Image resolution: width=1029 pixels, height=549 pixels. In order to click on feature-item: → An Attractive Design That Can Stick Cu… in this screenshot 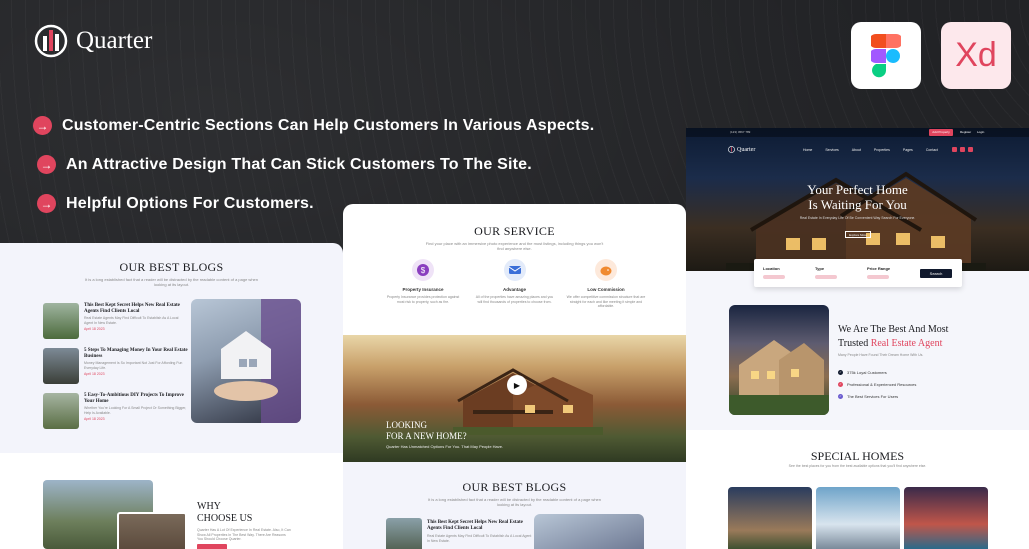, I will do `click(315, 164)`.